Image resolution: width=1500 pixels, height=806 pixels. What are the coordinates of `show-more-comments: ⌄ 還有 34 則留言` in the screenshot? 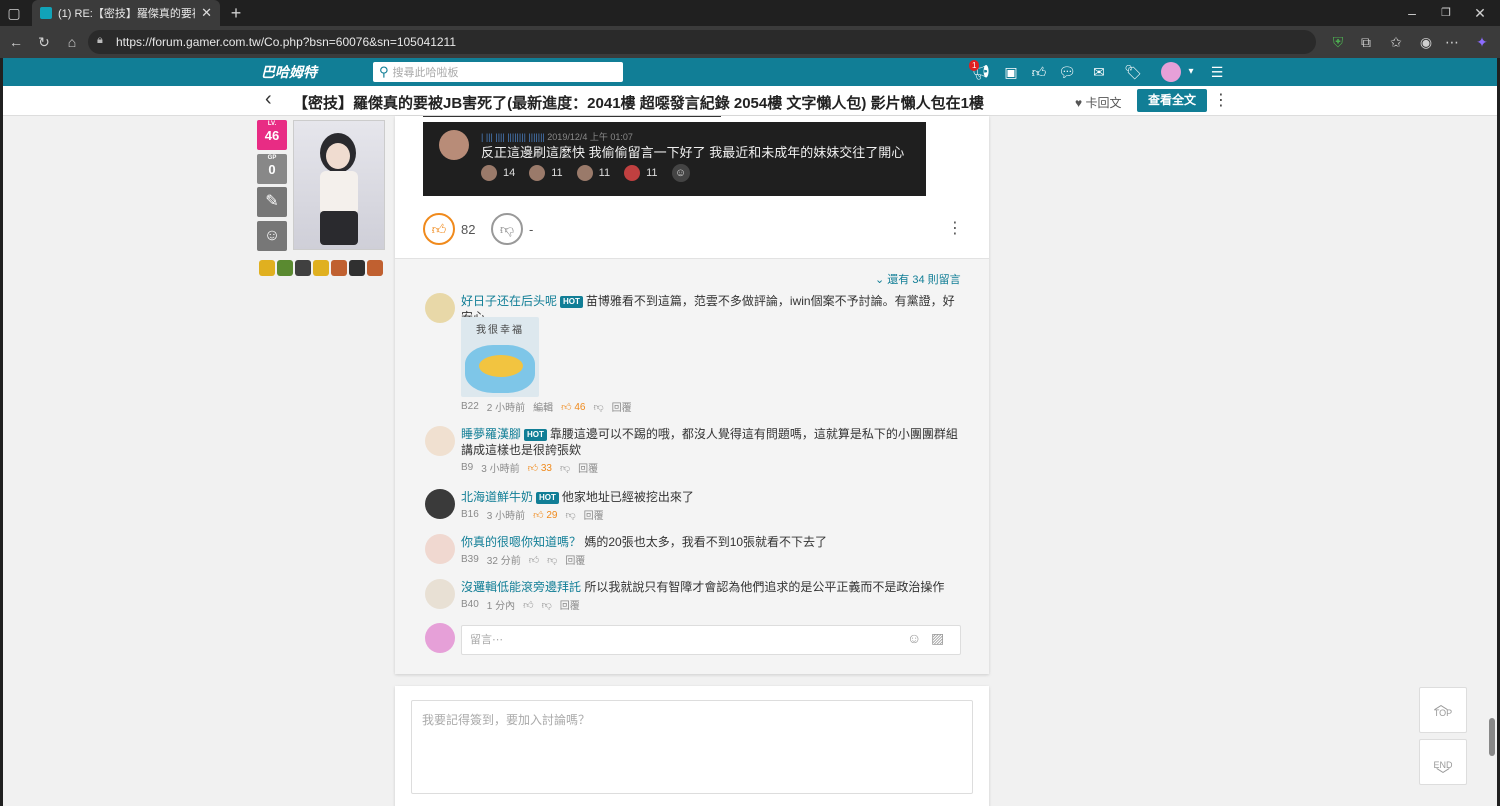 It's located at (918, 279).